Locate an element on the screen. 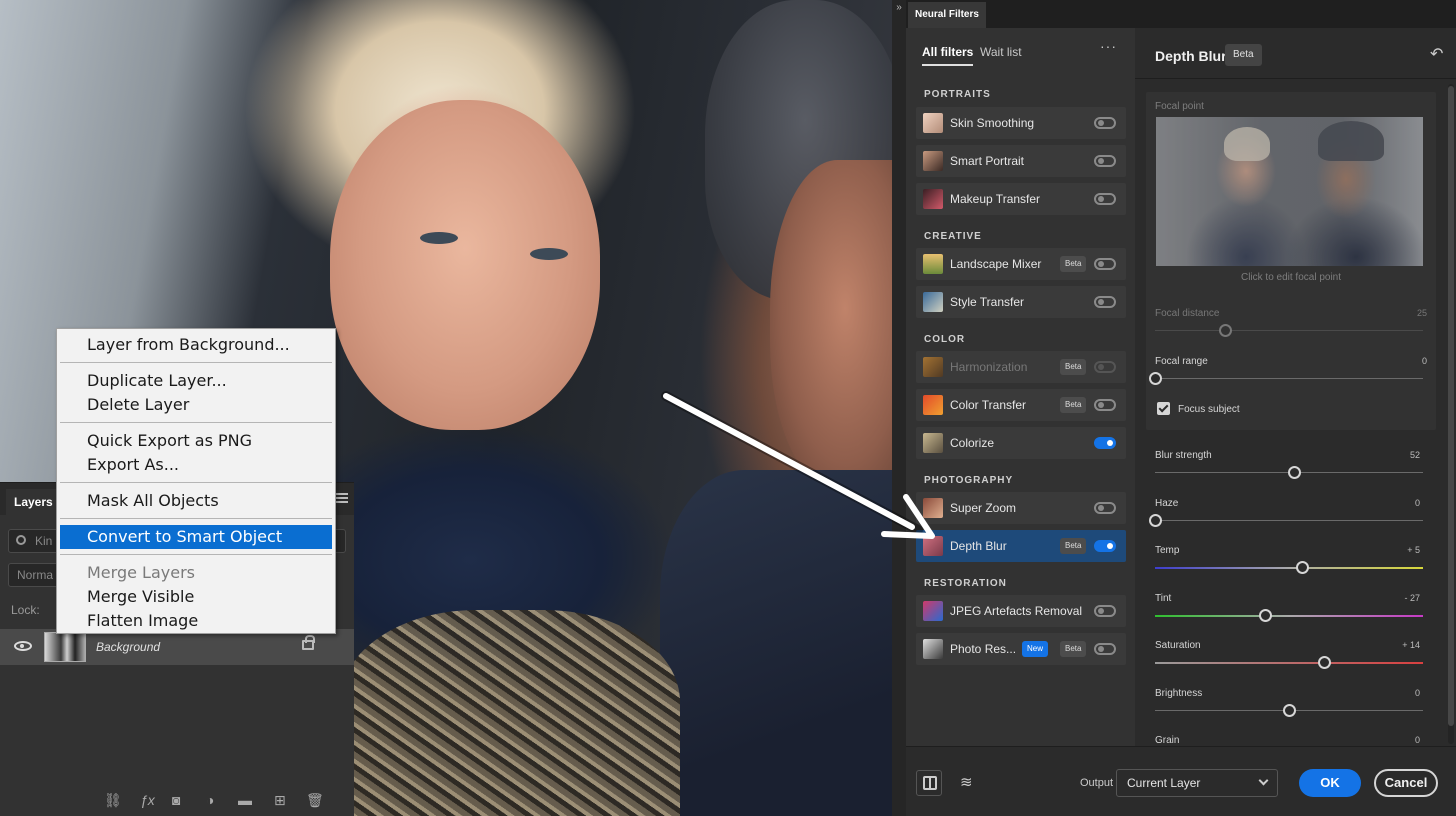 Image resolution: width=1456 pixels, height=816 pixels. focus-subject-checkbox is located at coordinates (1163, 408).